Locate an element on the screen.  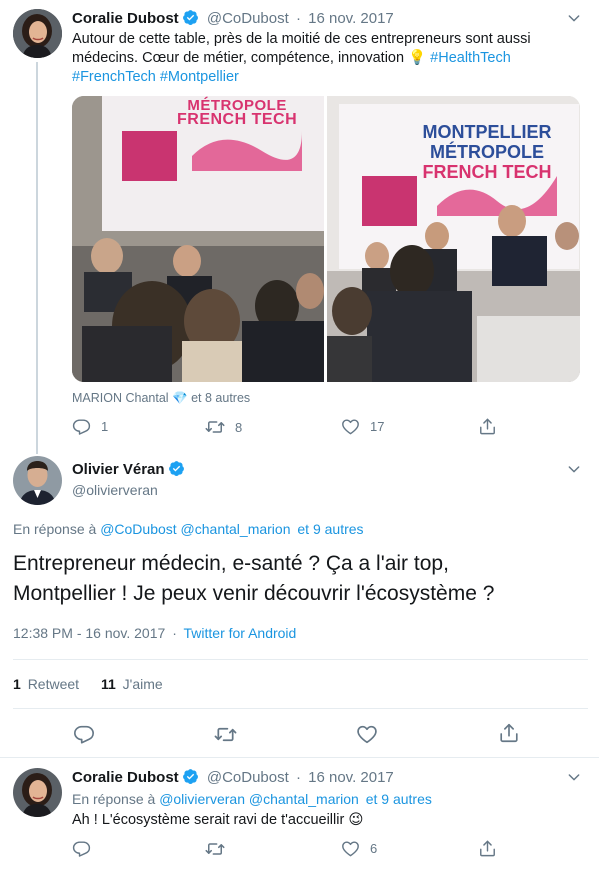
photo-1: MÉTROPOLE FRENCH TECH is located at coordinates (198, 239).